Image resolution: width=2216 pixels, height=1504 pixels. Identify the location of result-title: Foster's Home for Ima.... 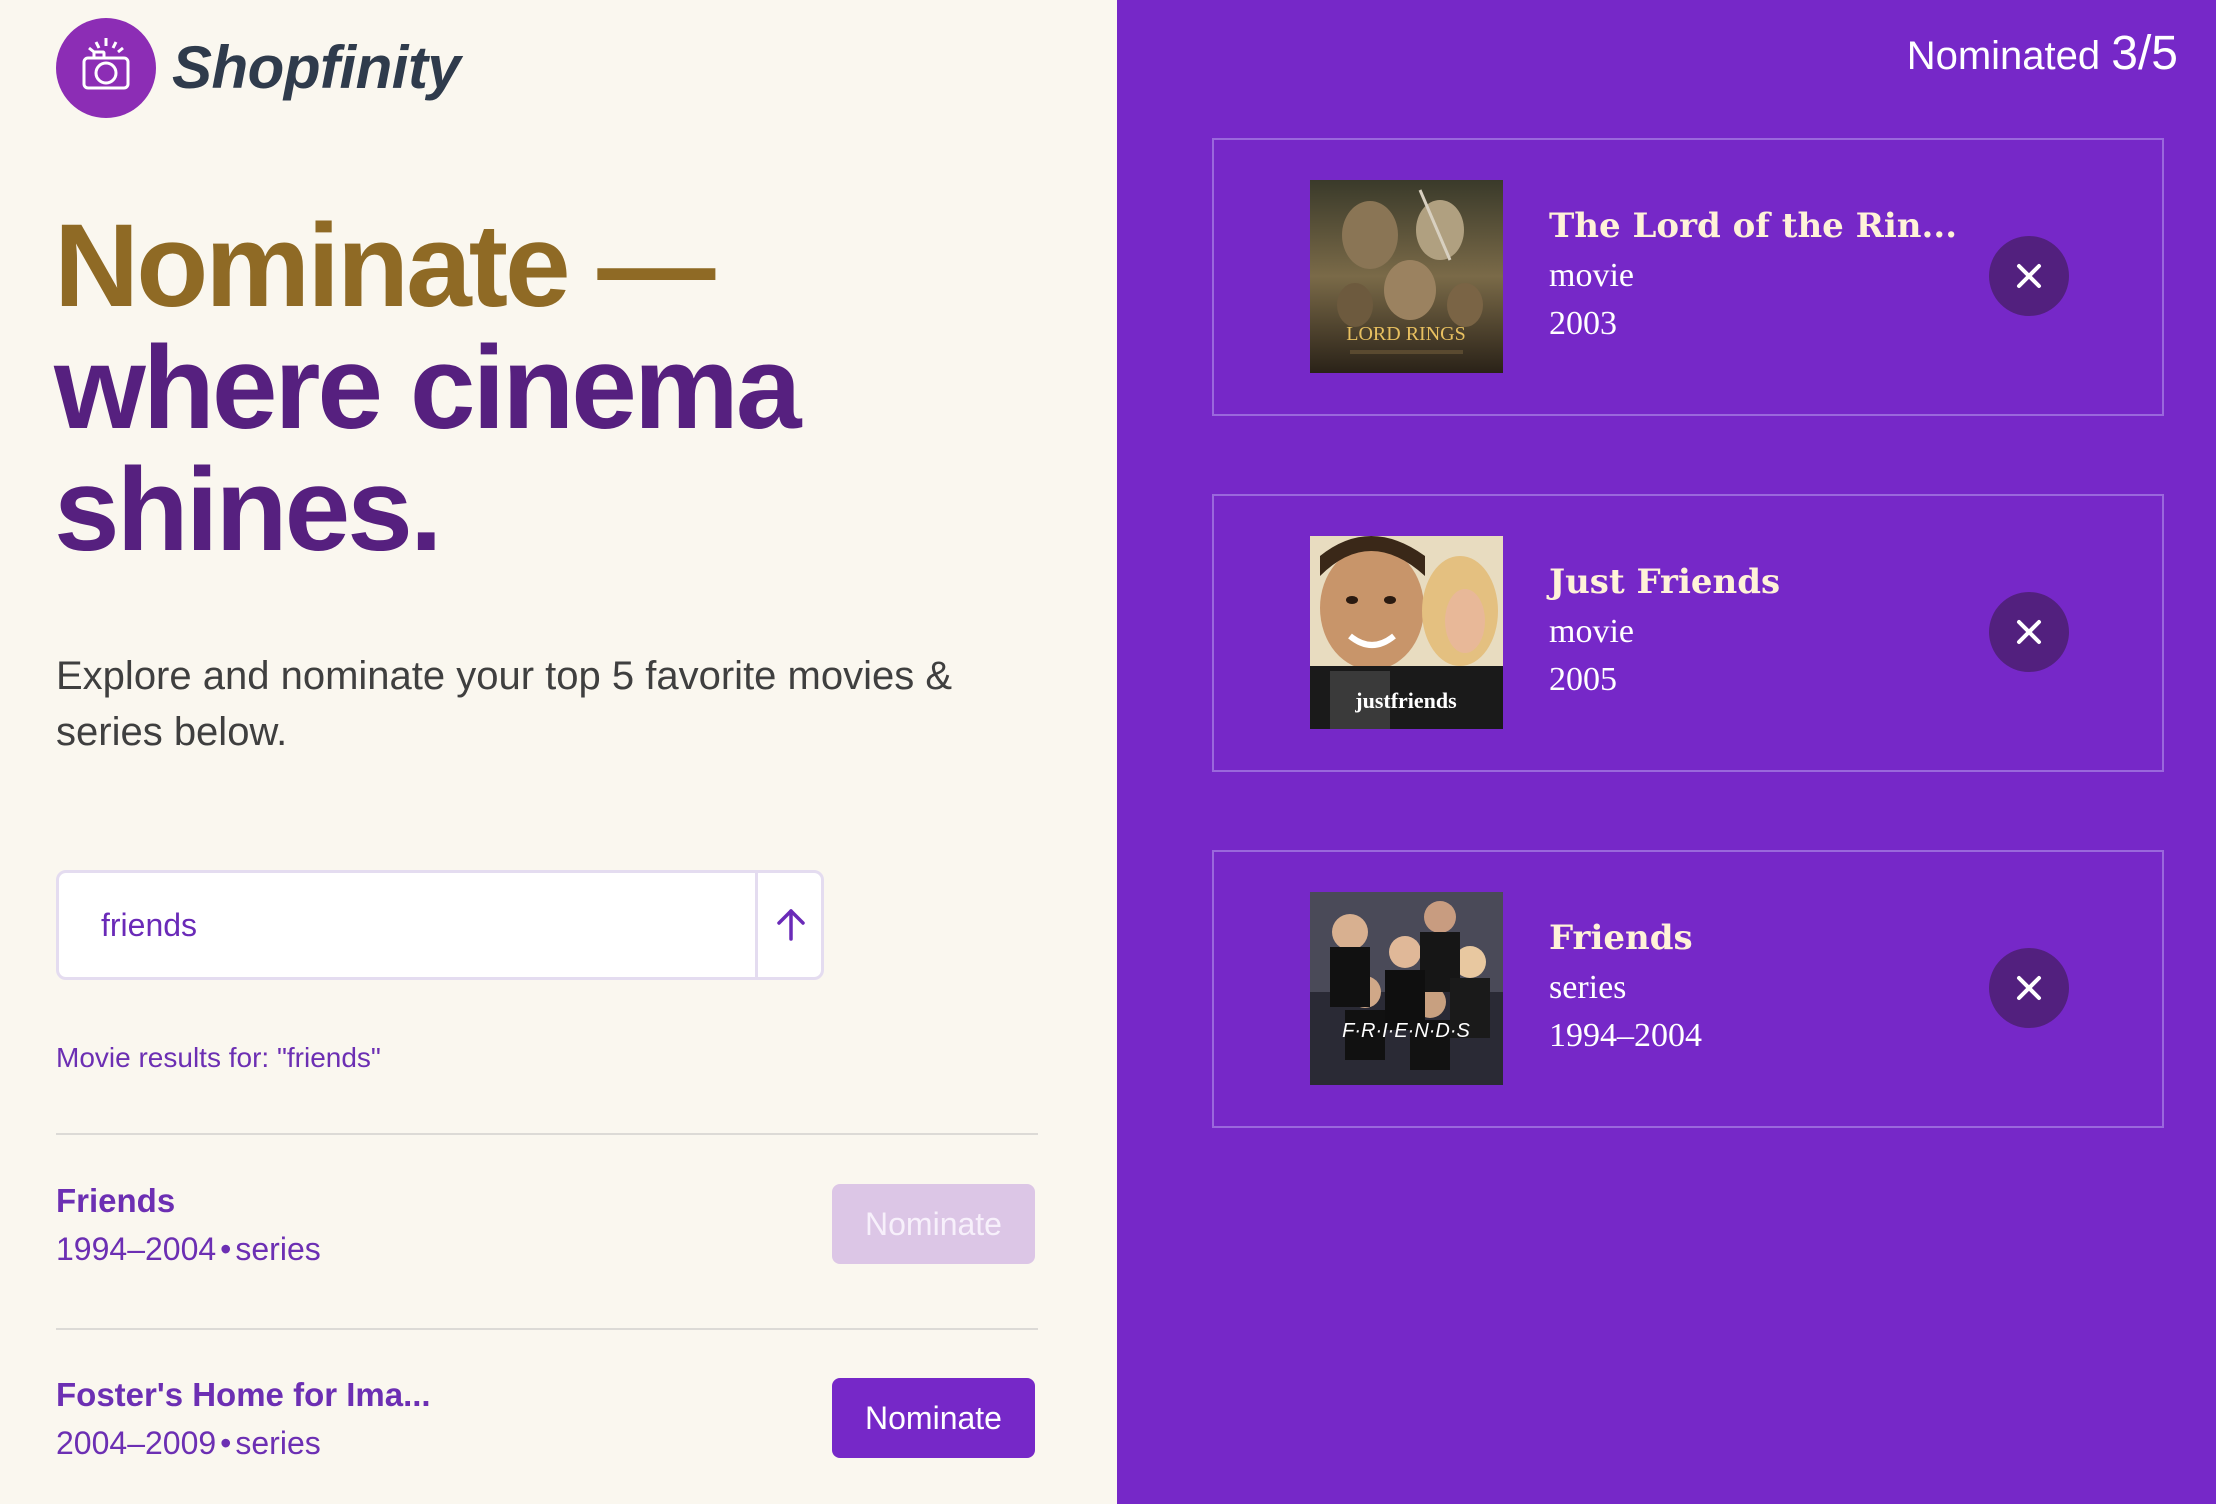
(243, 1394).